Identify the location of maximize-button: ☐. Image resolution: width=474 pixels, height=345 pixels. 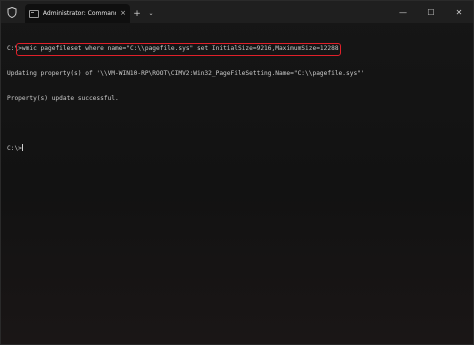
(431, 12).